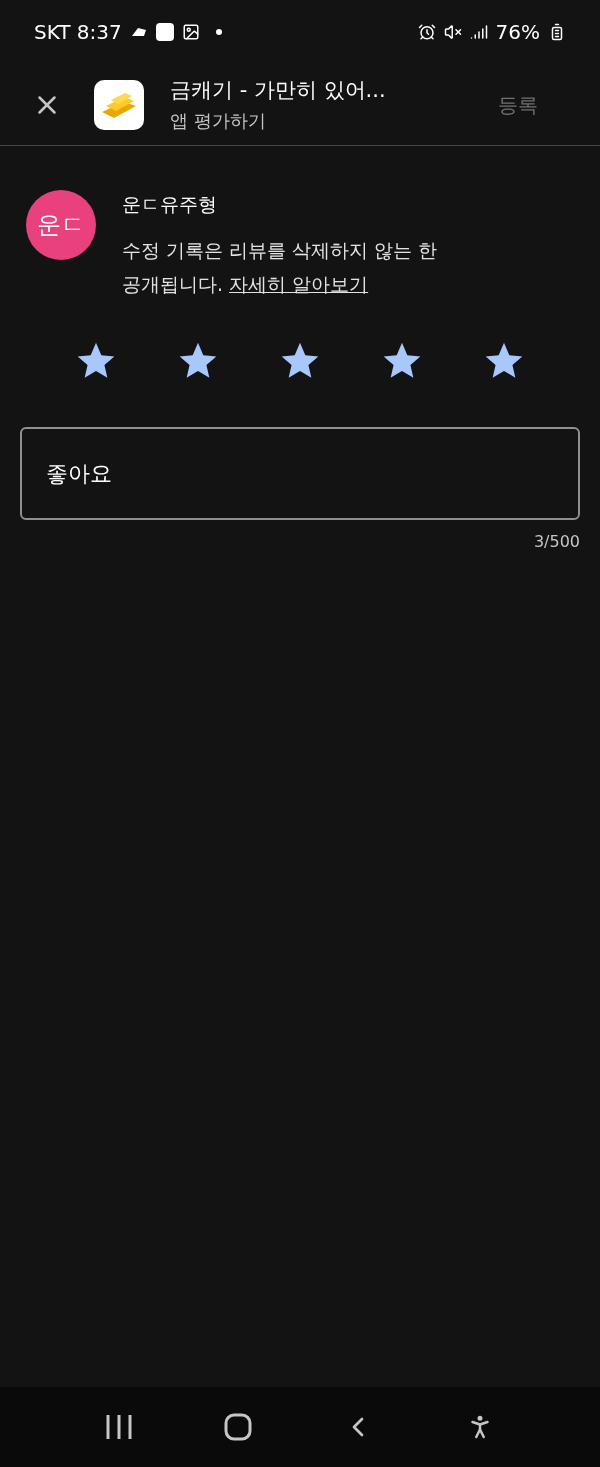 The width and height of the screenshot is (600, 1467). I want to click on review-field: 좋아요, so click(300, 473).